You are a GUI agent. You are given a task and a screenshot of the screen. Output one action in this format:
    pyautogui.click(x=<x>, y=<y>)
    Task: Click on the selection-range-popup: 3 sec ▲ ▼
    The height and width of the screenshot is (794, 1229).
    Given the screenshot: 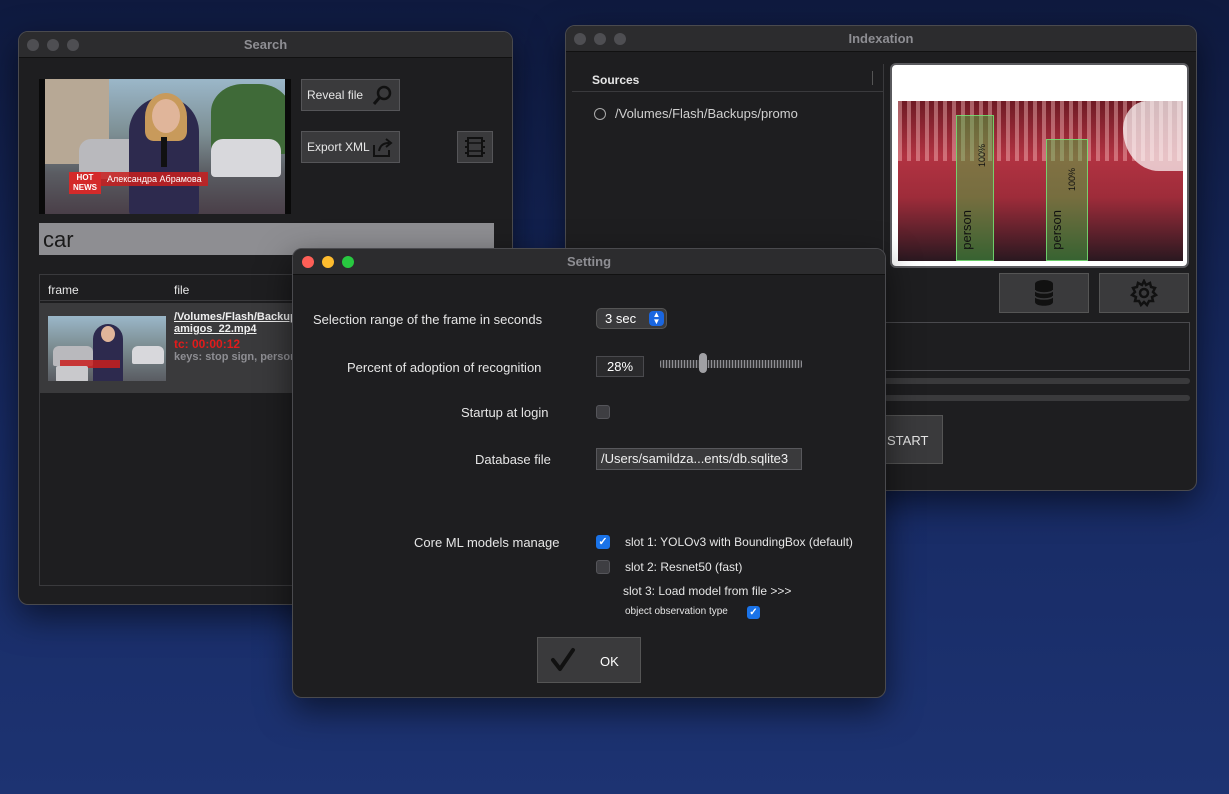 What is the action you would take?
    pyautogui.click(x=631, y=318)
    